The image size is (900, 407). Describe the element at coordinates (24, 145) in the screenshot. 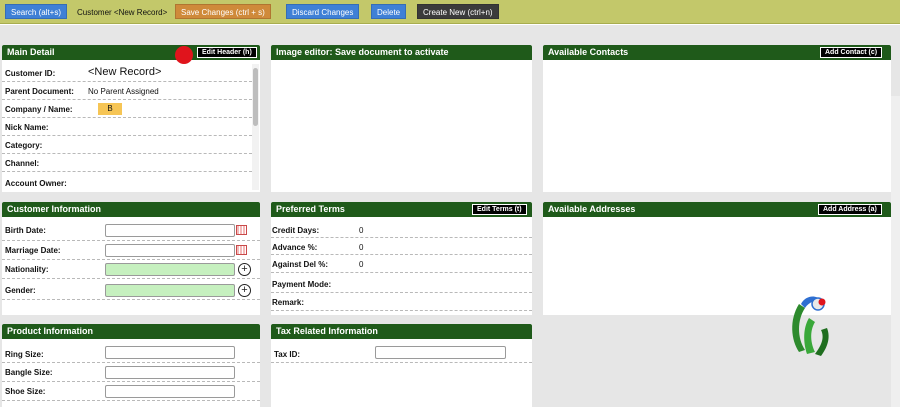

I see `category-label: Category:` at that location.